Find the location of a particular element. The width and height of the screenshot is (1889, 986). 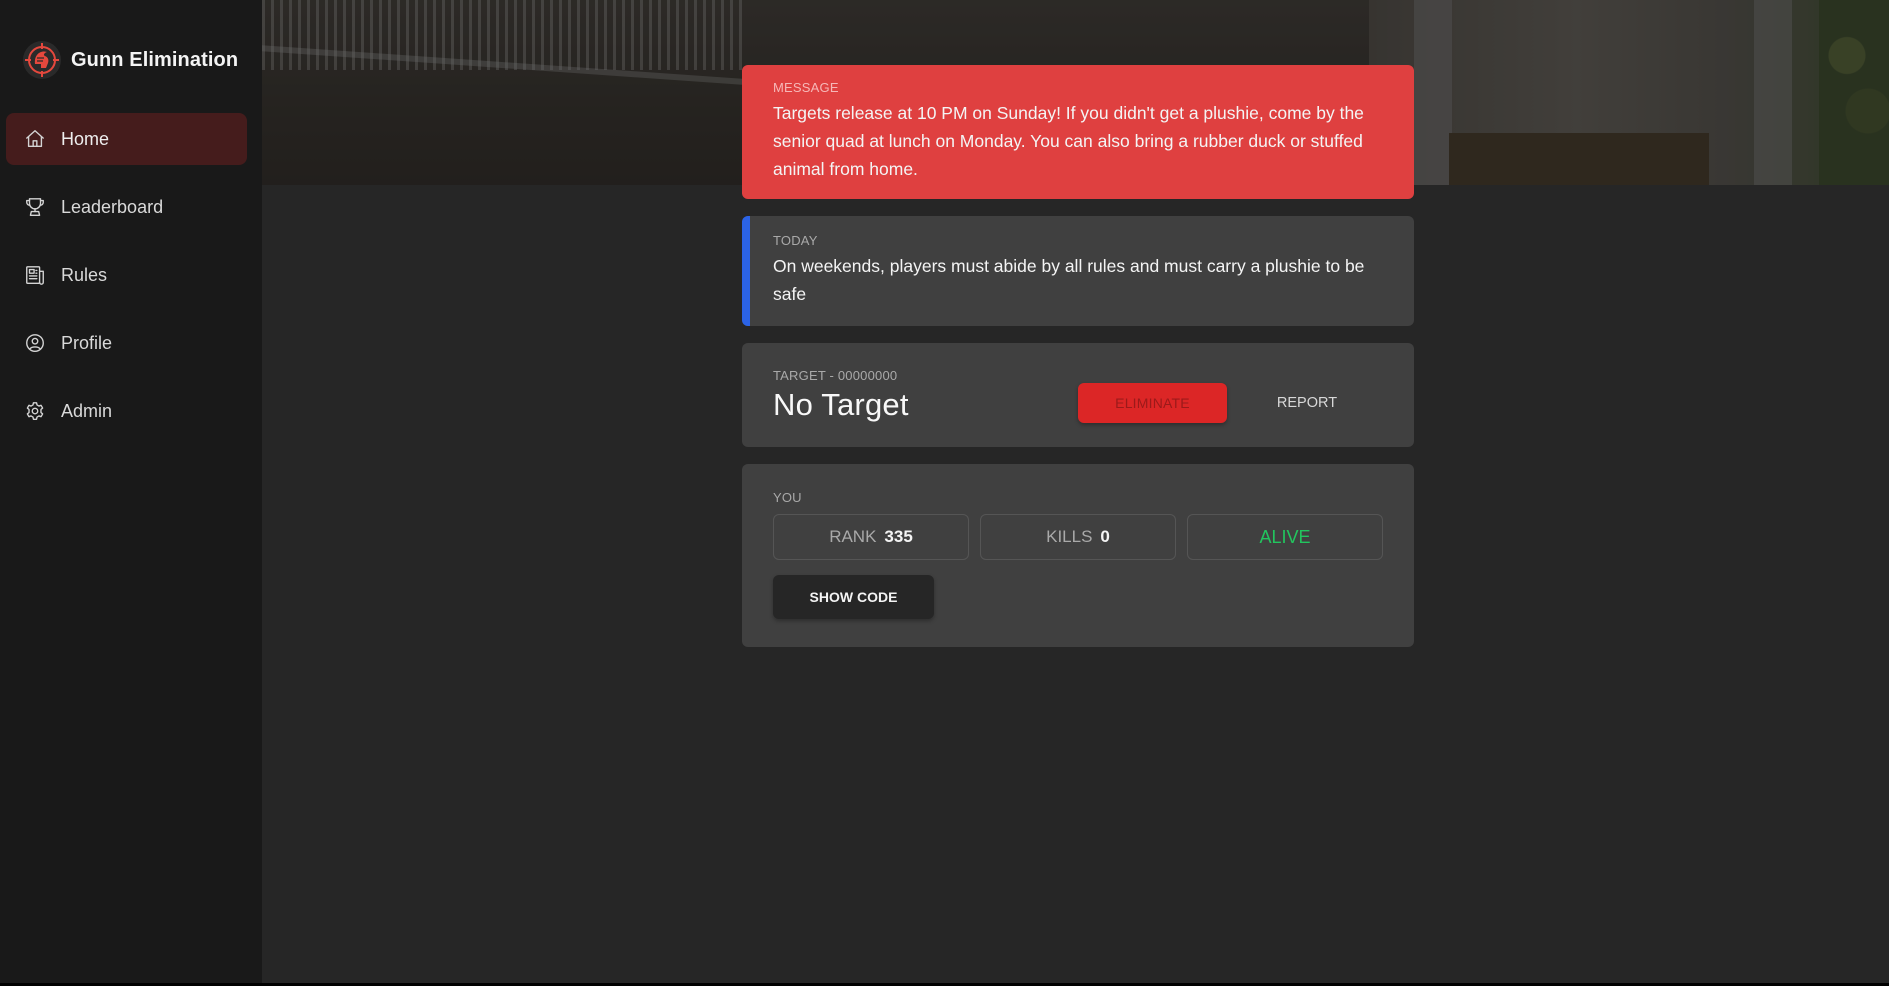

stats-row: RANK 335 KILLS 0 ALIVE is located at coordinates (1078, 537).